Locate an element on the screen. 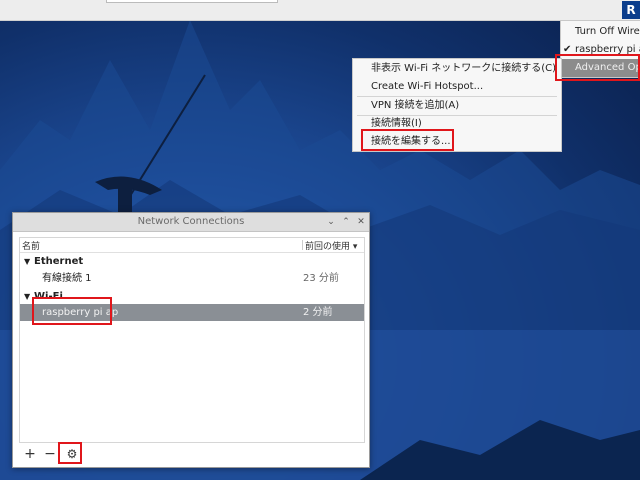  list-header: 名前 前回の使用 ▾ is located at coordinates (192, 245).